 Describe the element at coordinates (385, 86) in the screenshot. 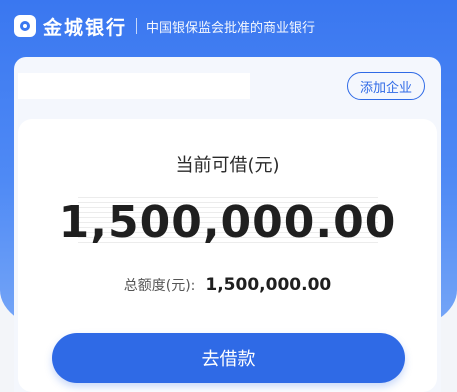

I see `add-company-button: 添加企业` at that location.